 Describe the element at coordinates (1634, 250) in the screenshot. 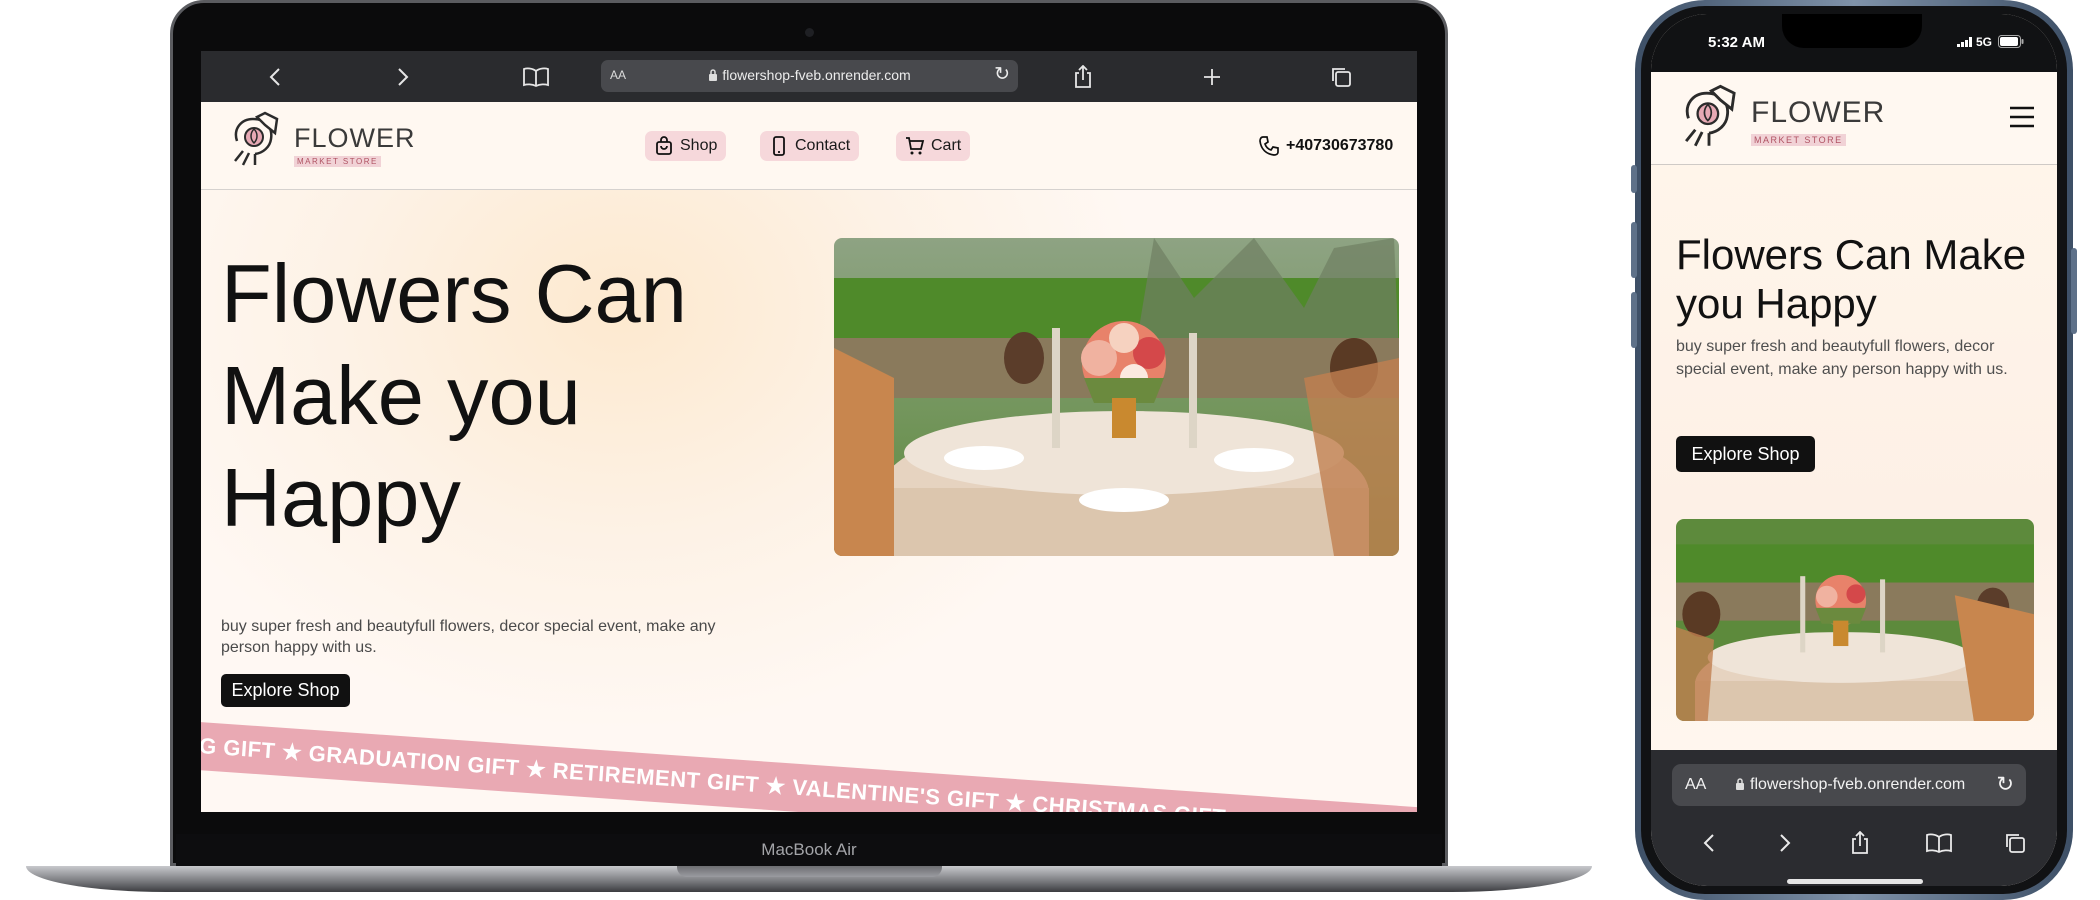

I see `phone-volume-up-button` at that location.